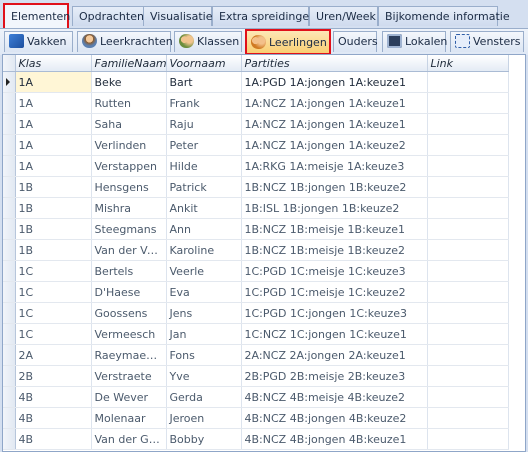 This screenshot has height=452, width=528. Describe the element at coordinates (334, 271) in the screenshot. I see `cell-partities: 1C:PGD 1C:meisje 1C:keuze3` at that location.